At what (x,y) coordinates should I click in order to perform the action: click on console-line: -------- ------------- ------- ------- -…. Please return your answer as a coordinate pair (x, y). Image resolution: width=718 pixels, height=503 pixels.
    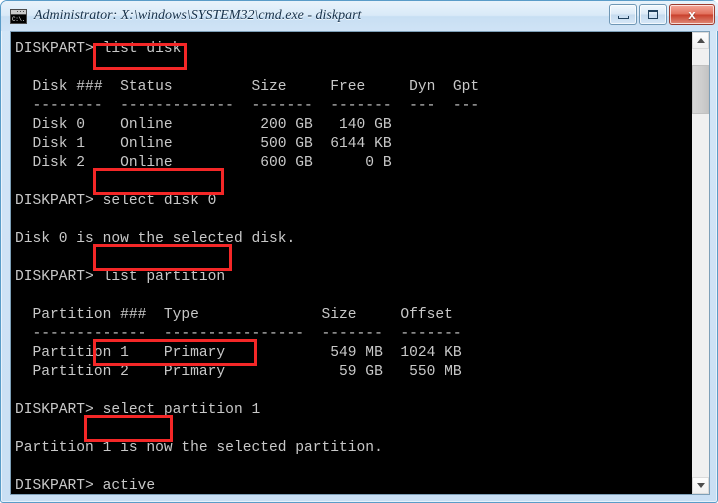
    Looking at the image, I should click on (247, 106).